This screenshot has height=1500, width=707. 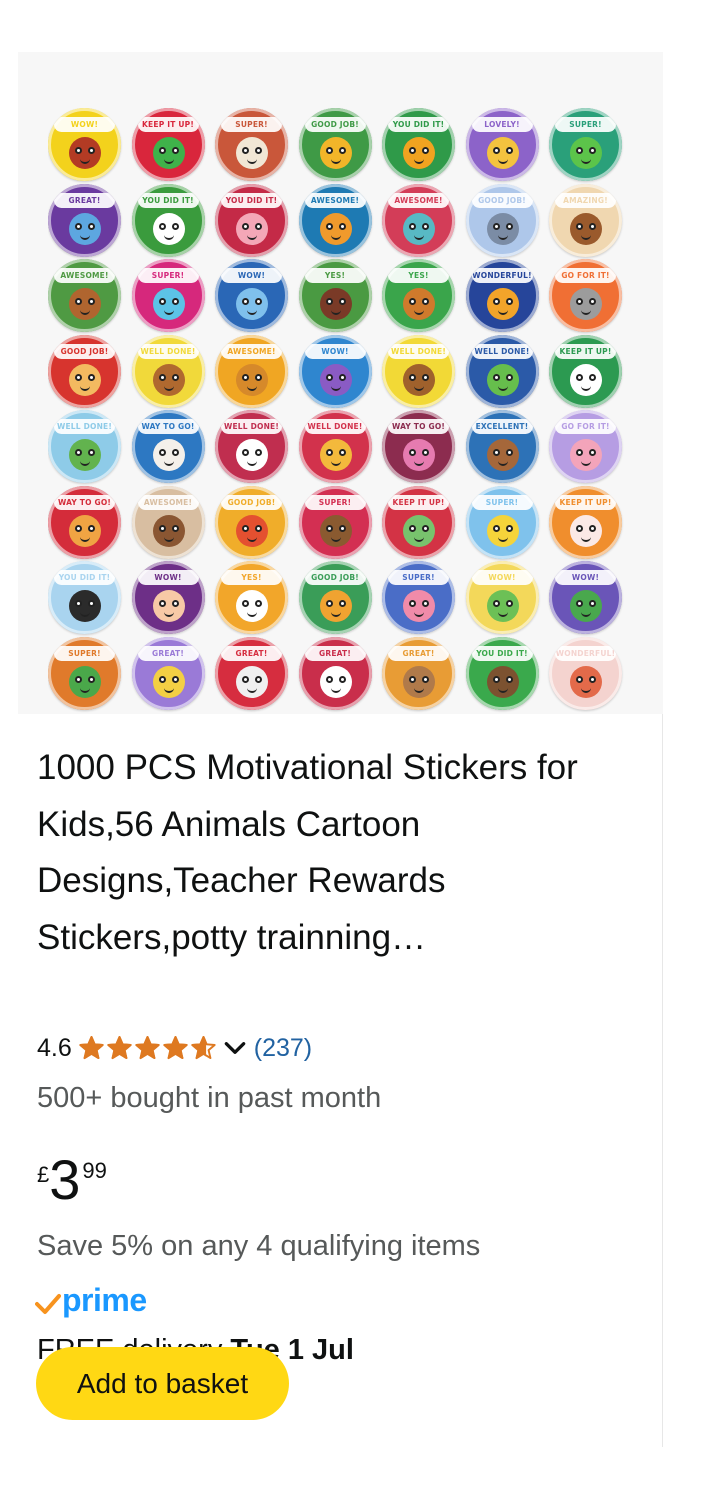 What do you see at coordinates (251, 597) in the screenshot?
I see `sticker: YES!` at bounding box center [251, 597].